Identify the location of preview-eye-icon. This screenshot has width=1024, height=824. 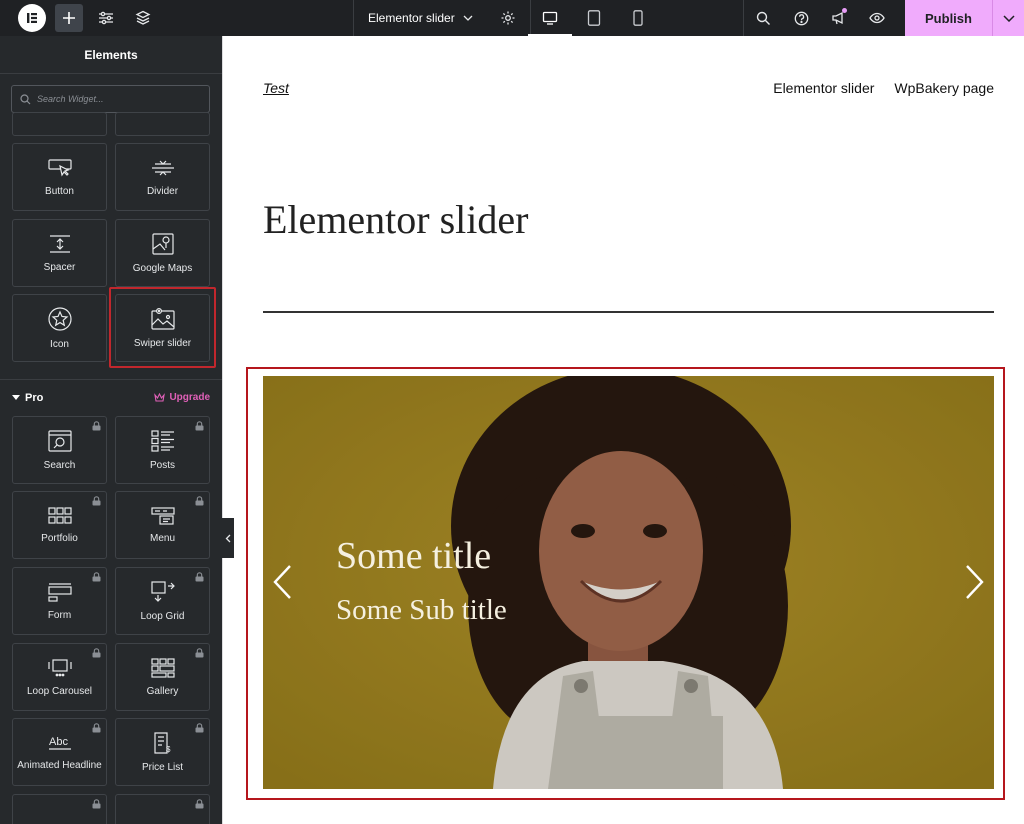
(877, 18).